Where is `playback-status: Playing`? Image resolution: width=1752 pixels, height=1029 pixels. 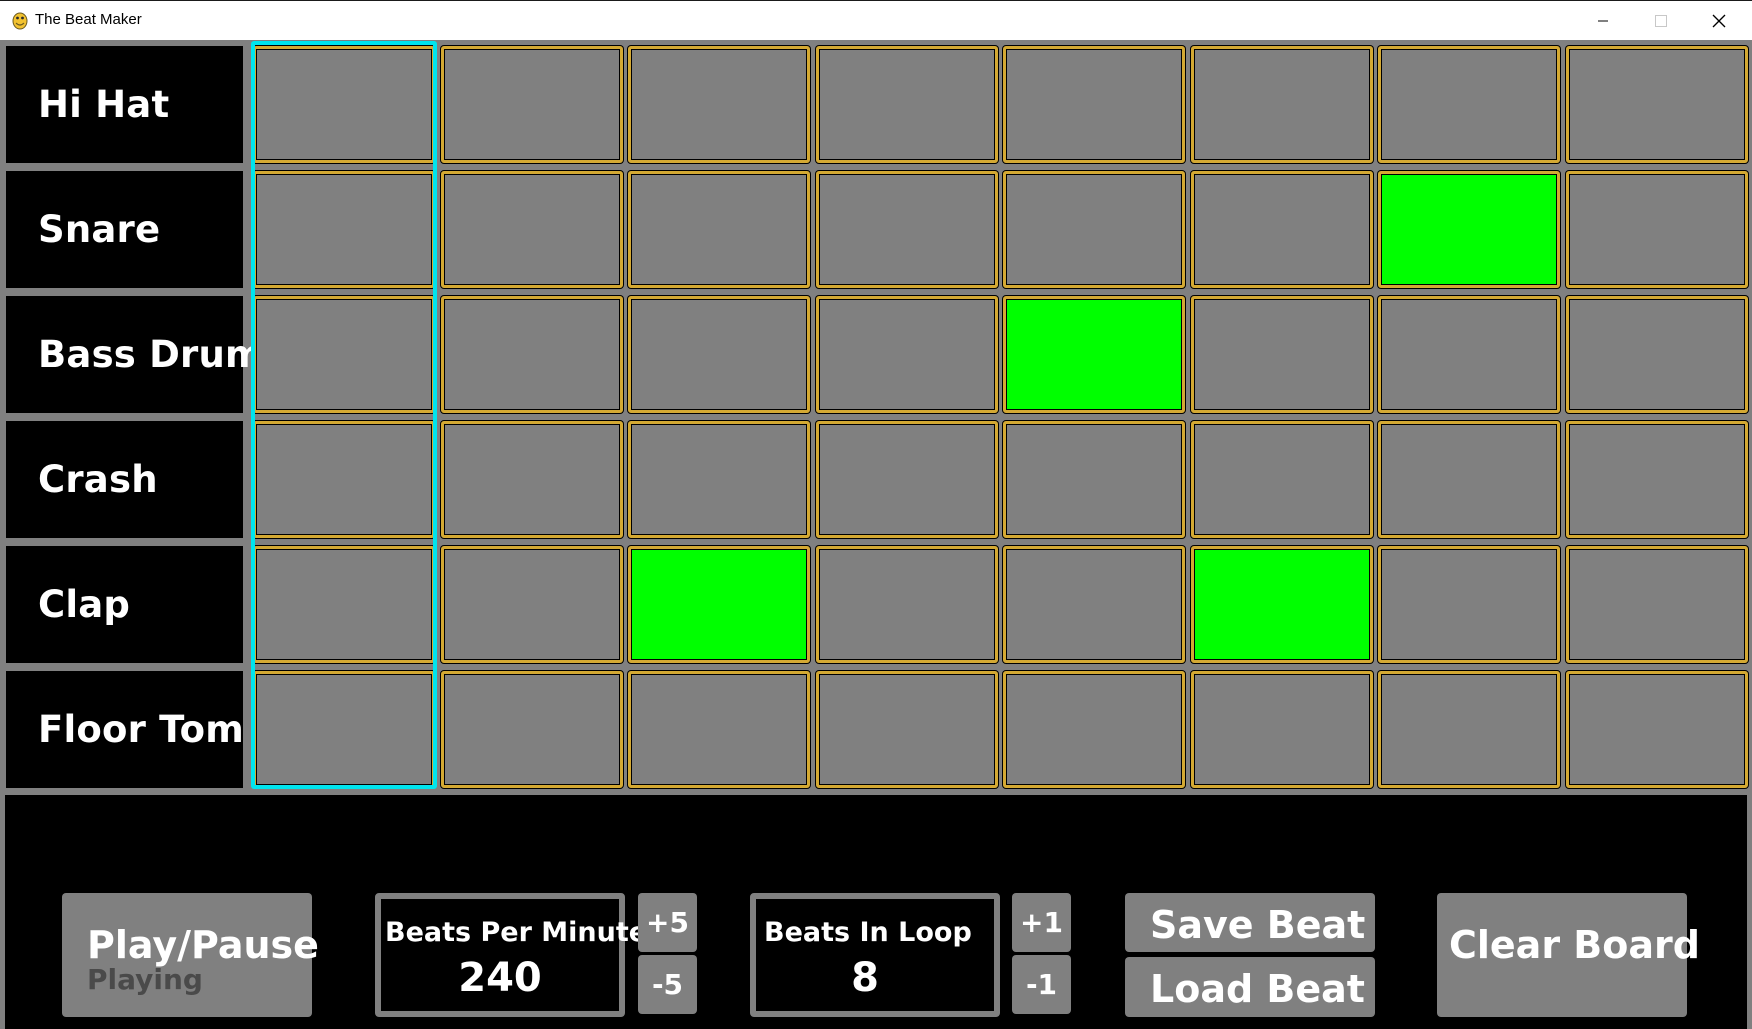
playback-status: Playing is located at coordinates (145, 979).